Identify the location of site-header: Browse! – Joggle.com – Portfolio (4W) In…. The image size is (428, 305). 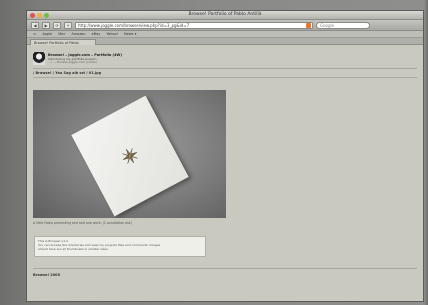
(133, 59).